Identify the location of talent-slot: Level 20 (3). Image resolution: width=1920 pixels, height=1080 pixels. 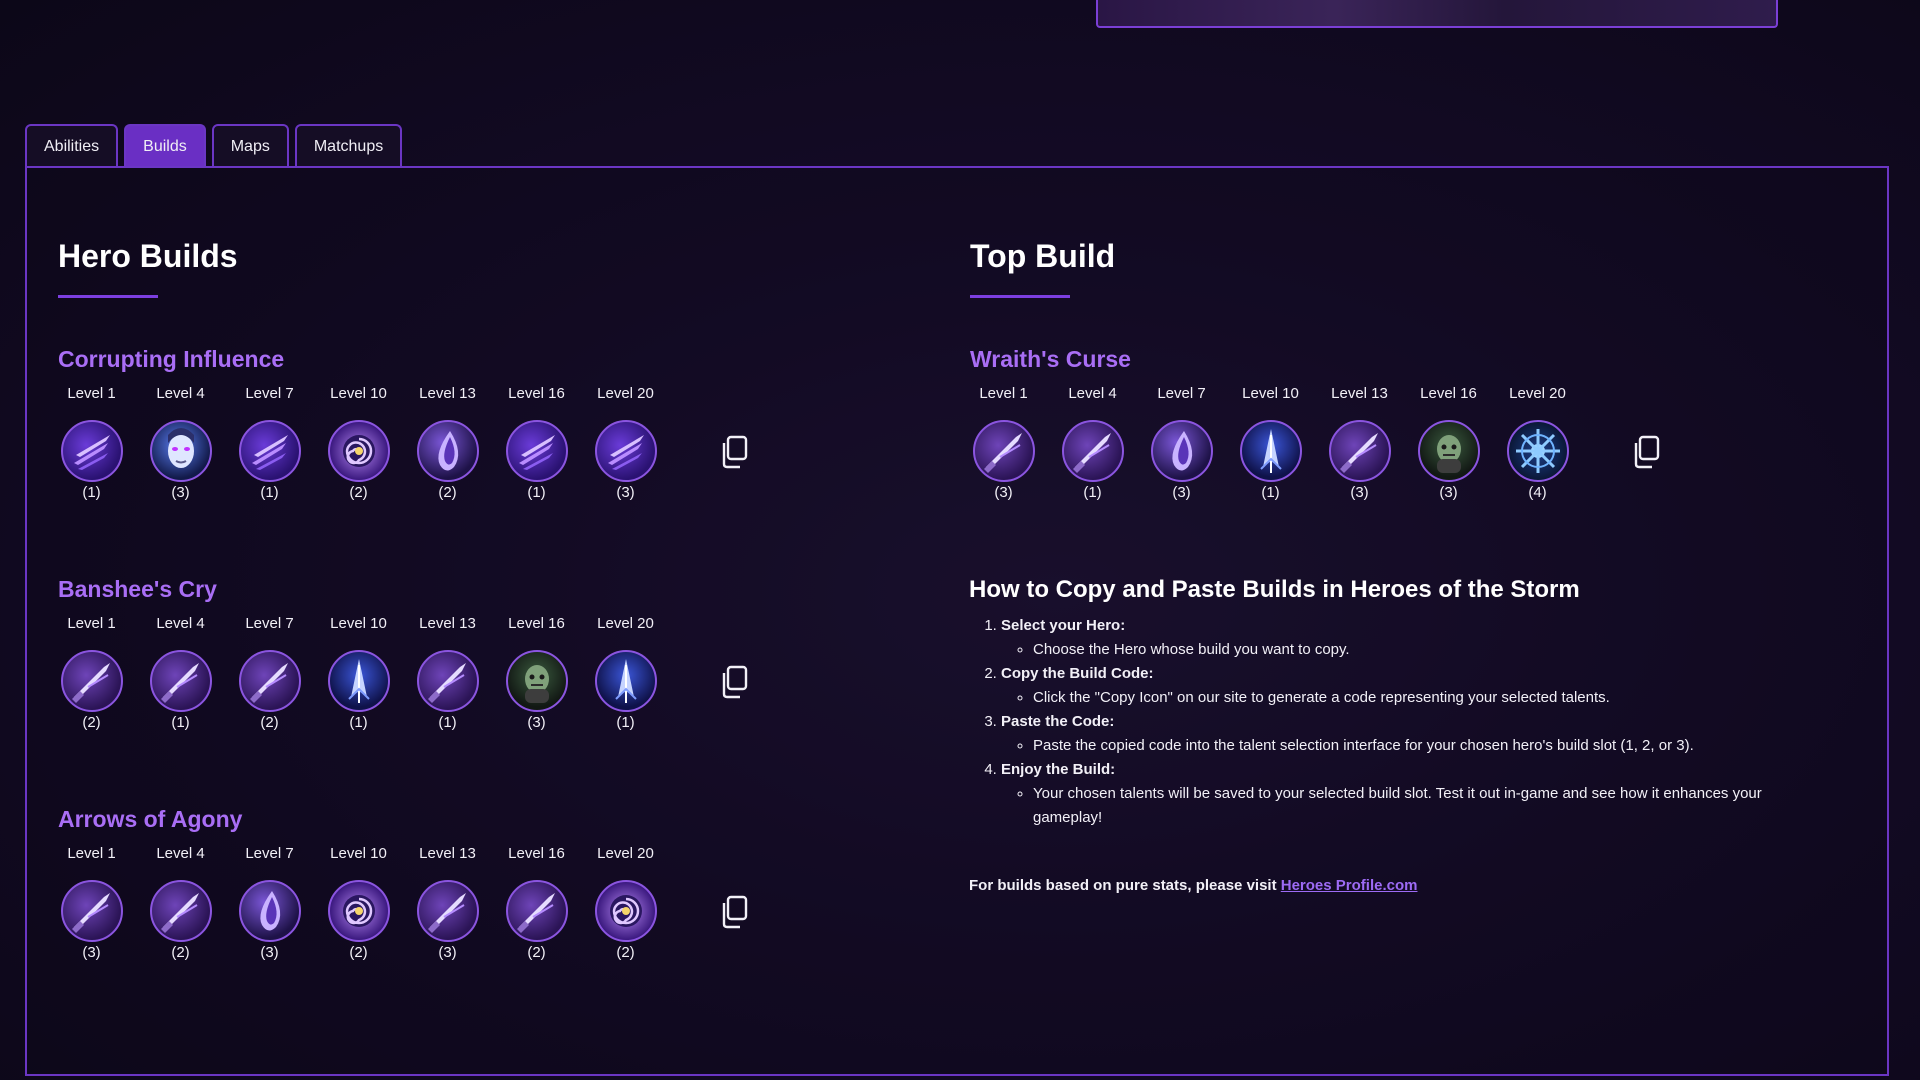
(625, 443).